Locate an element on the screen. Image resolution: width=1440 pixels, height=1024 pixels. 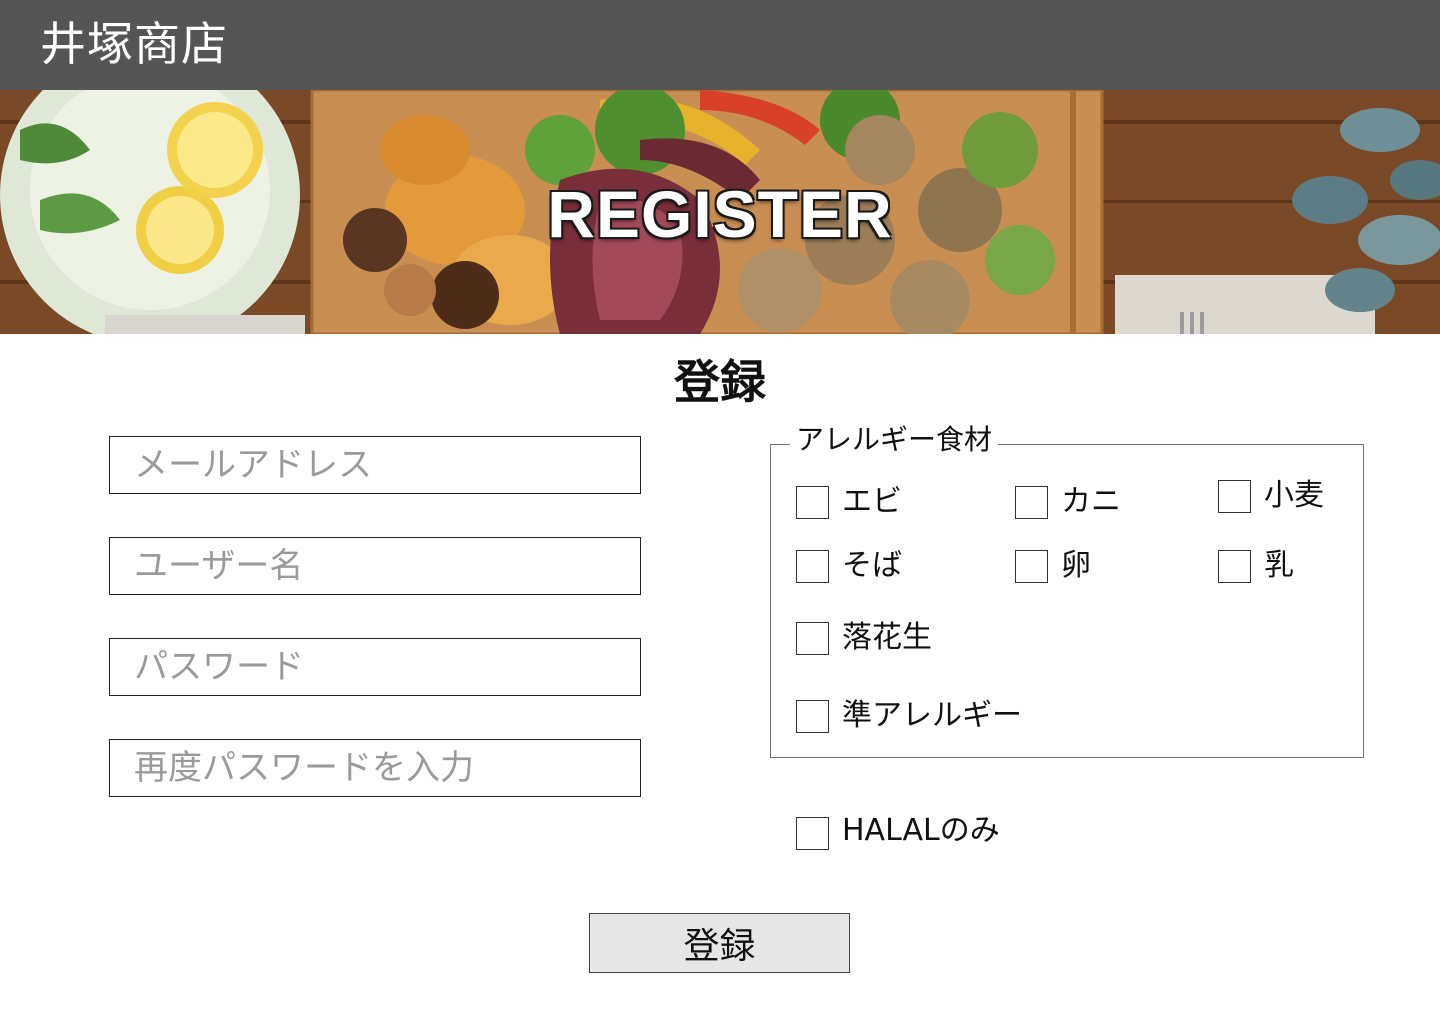
password-confirm-field is located at coordinates (375, 768).